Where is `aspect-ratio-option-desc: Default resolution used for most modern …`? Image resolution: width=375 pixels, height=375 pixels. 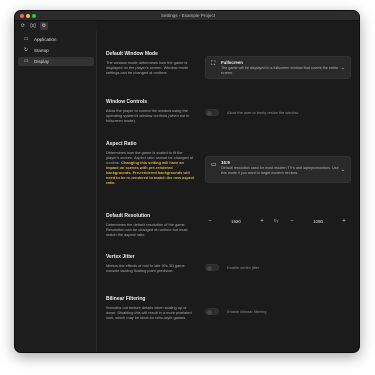
aspect-ratio-option-desc: Default resolution used for most modern … is located at coordinates (280, 170).